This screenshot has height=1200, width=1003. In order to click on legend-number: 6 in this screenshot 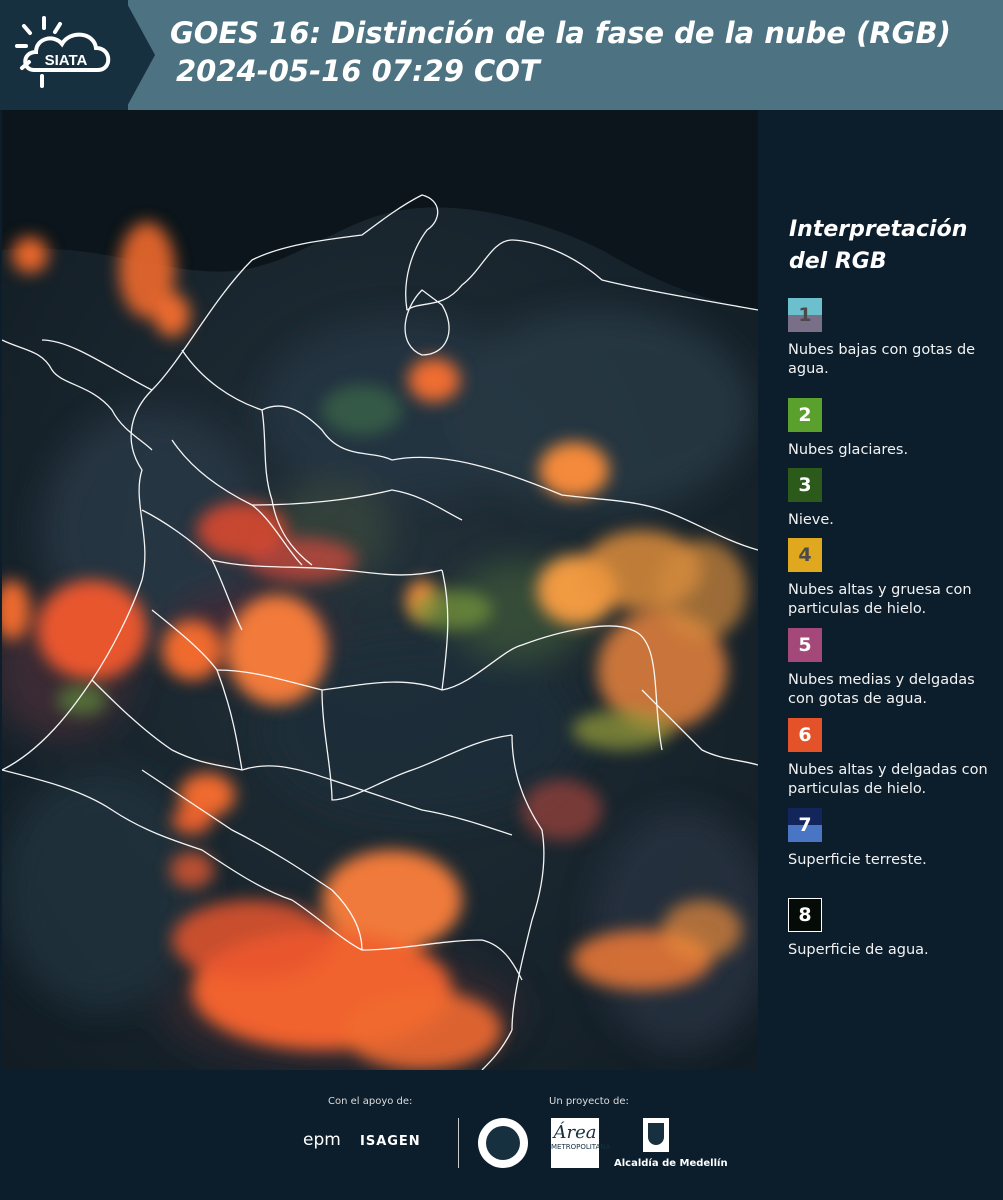, I will do `click(805, 735)`.